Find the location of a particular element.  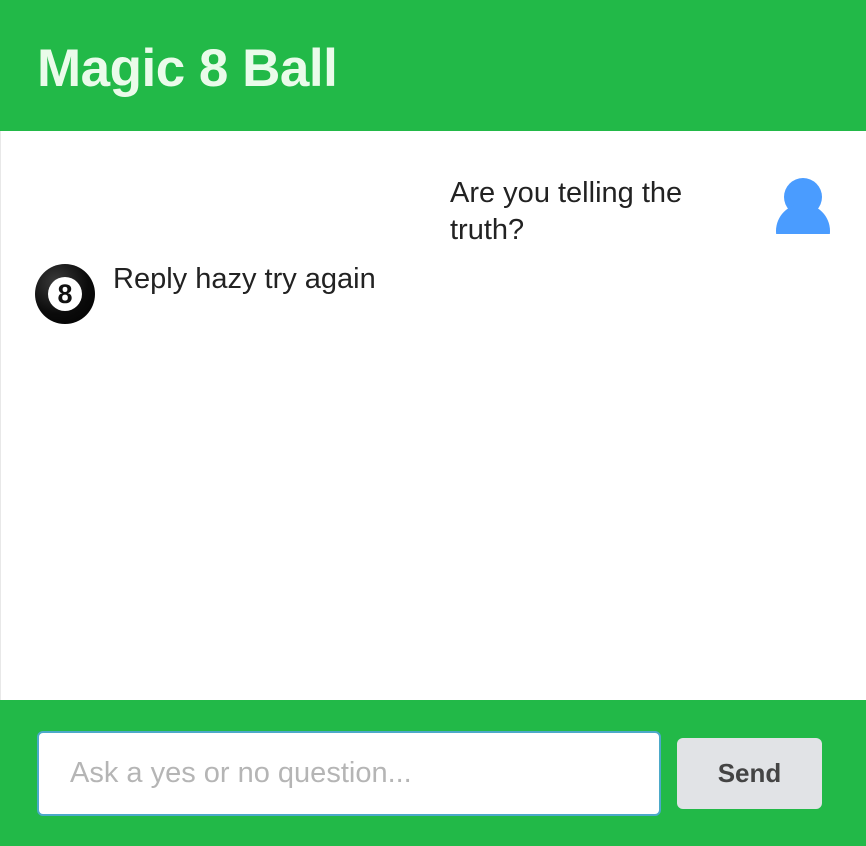

eight-ball-icon: 8 is located at coordinates (65, 294).